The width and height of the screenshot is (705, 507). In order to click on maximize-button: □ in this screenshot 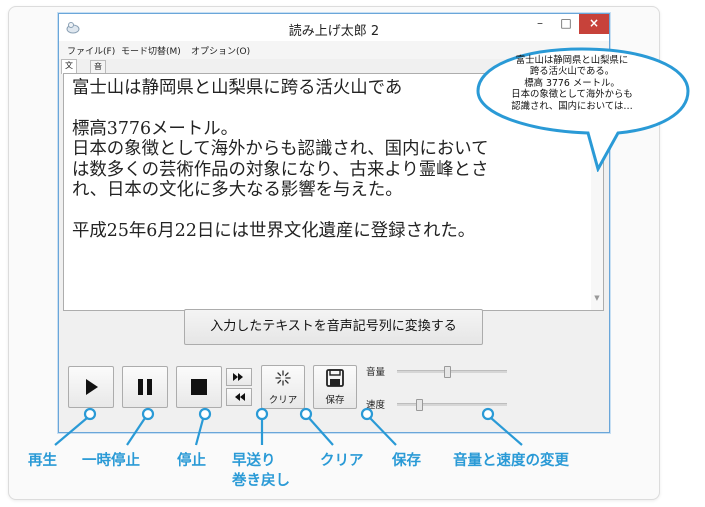, I will do `click(566, 24)`.